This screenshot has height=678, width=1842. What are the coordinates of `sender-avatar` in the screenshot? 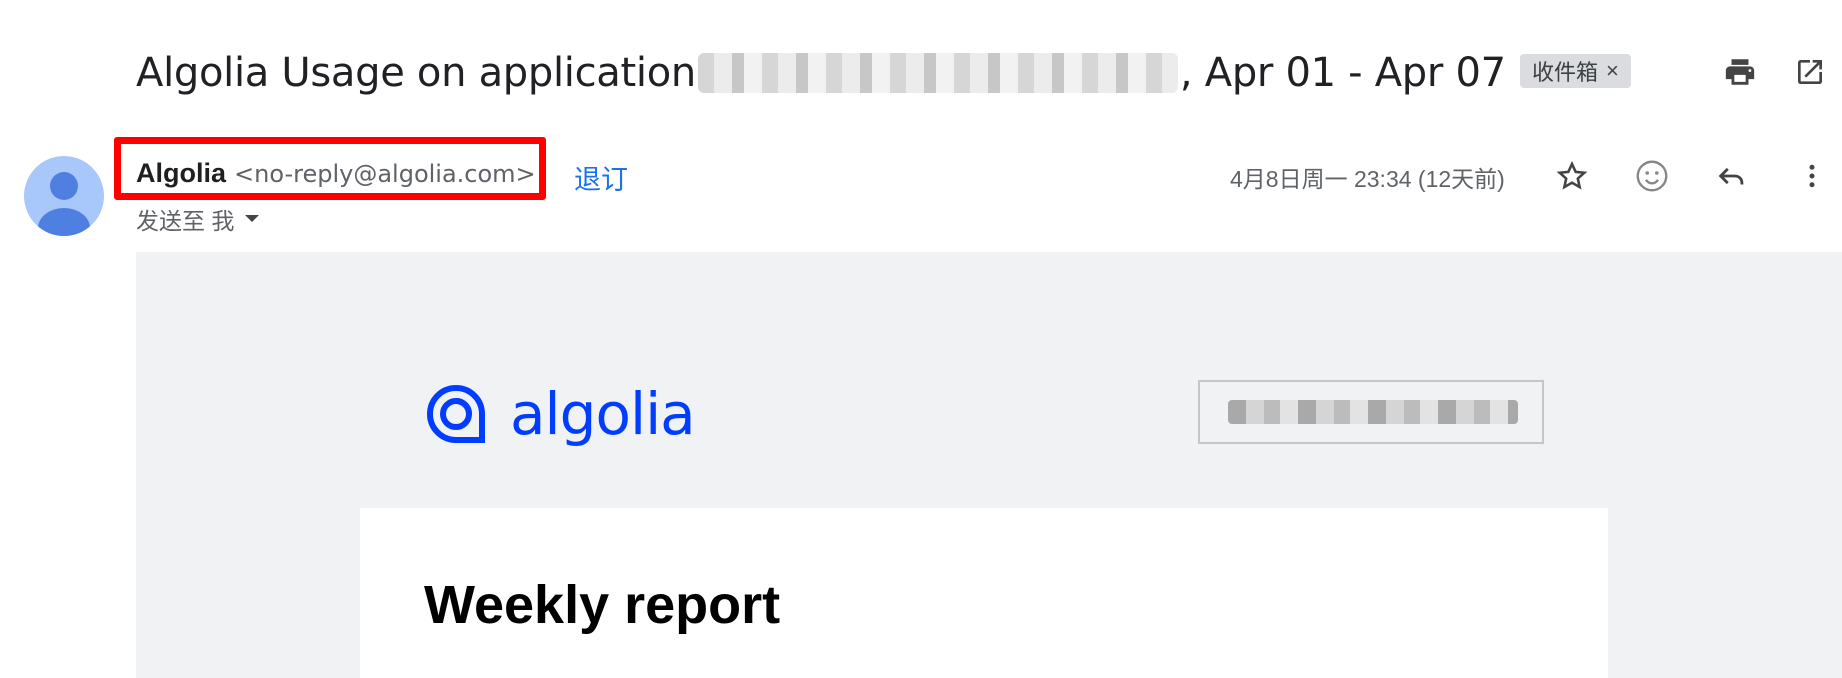 It's located at (64, 196).